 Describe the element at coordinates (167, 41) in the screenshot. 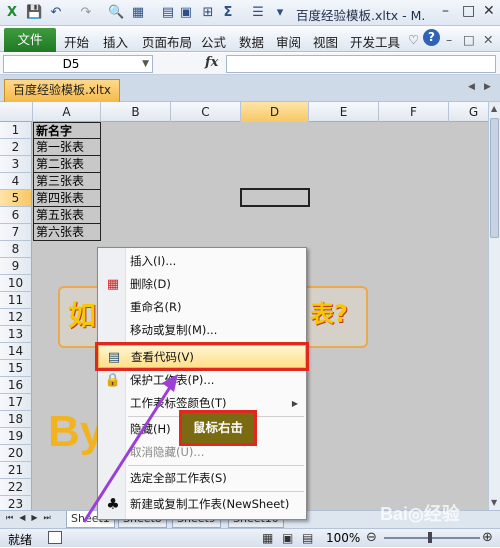

I see `tab-page-layout: 页面布局` at that location.